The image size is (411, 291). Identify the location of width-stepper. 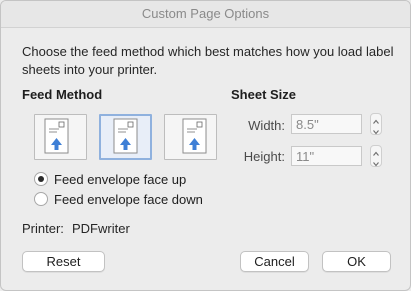
(376, 124).